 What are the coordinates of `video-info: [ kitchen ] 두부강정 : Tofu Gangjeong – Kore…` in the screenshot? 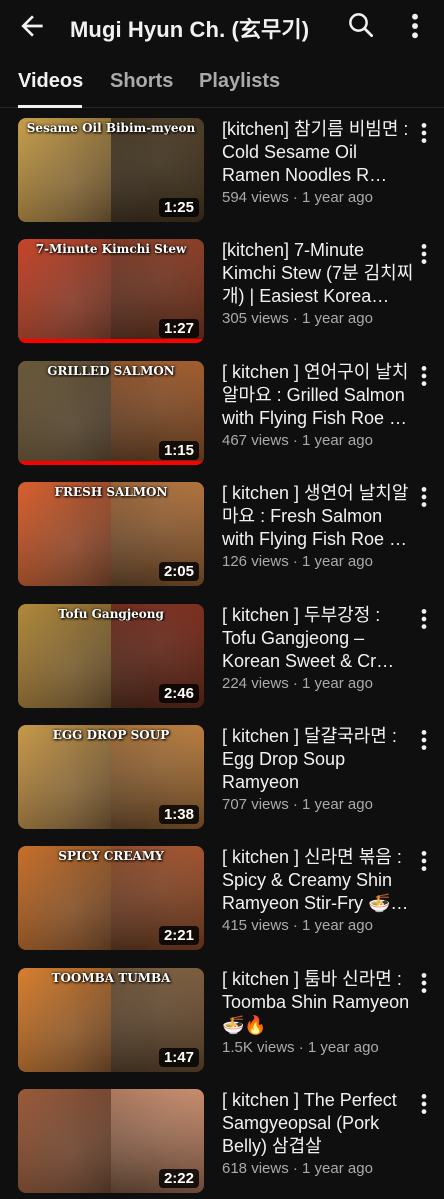 It's located at (318, 649).